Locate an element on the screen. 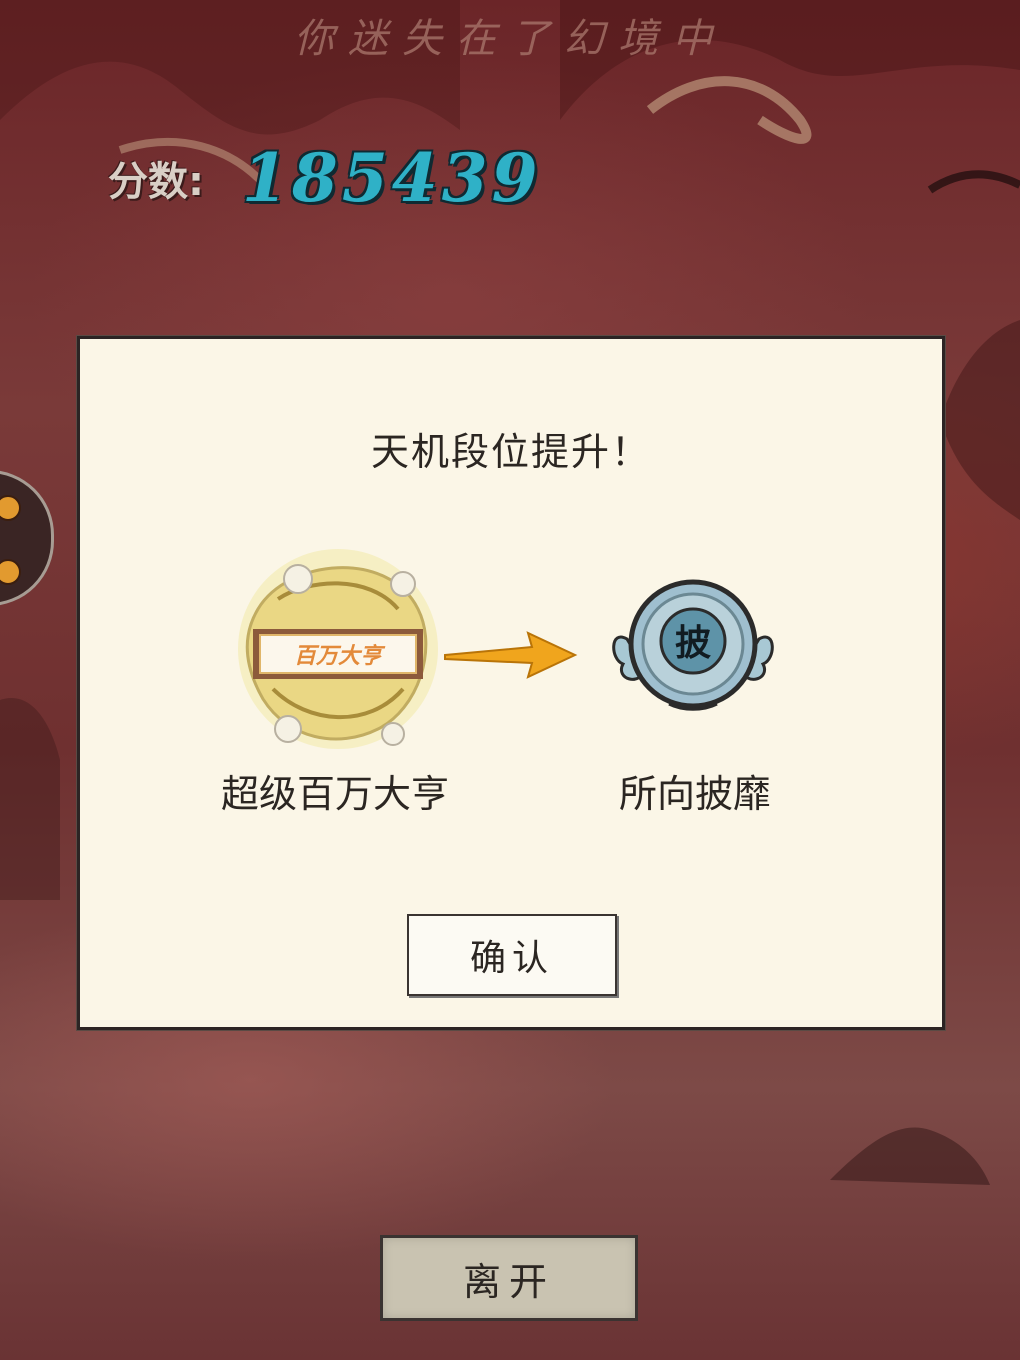  leave-button: 离开 is located at coordinates (509, 1278).